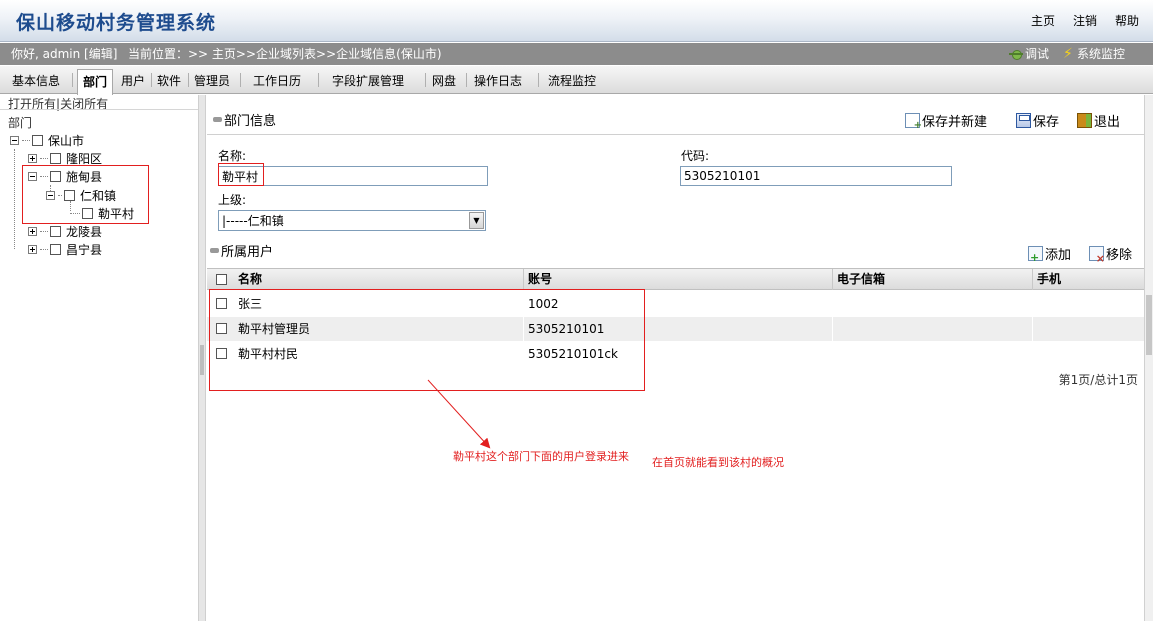 The image size is (1153, 621). I want to click on save-new-icon, so click(913, 122).